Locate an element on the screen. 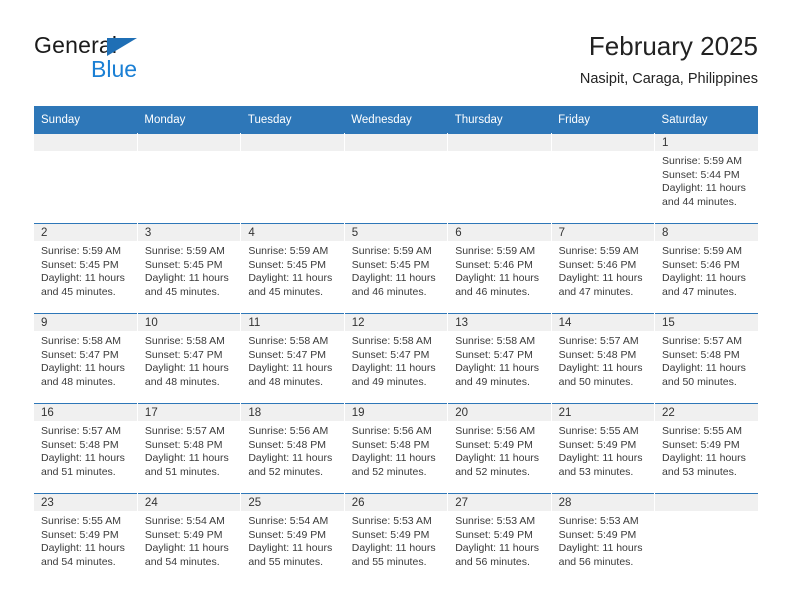 The image size is (792, 612). sunrise-text: Sunrise: 5:55 AM is located at coordinates (598, 431).